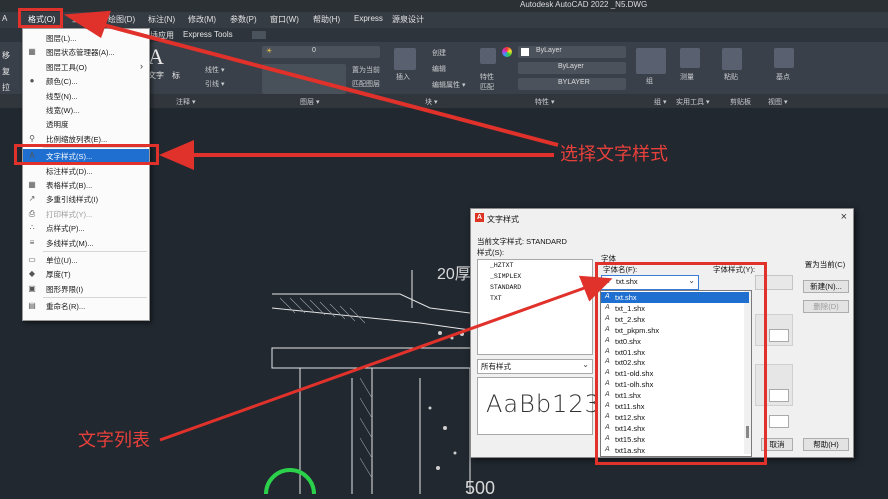 Image resolution: width=888 pixels, height=499 pixels. I want to click on tab-plugins: 插应用, so click(162, 35).